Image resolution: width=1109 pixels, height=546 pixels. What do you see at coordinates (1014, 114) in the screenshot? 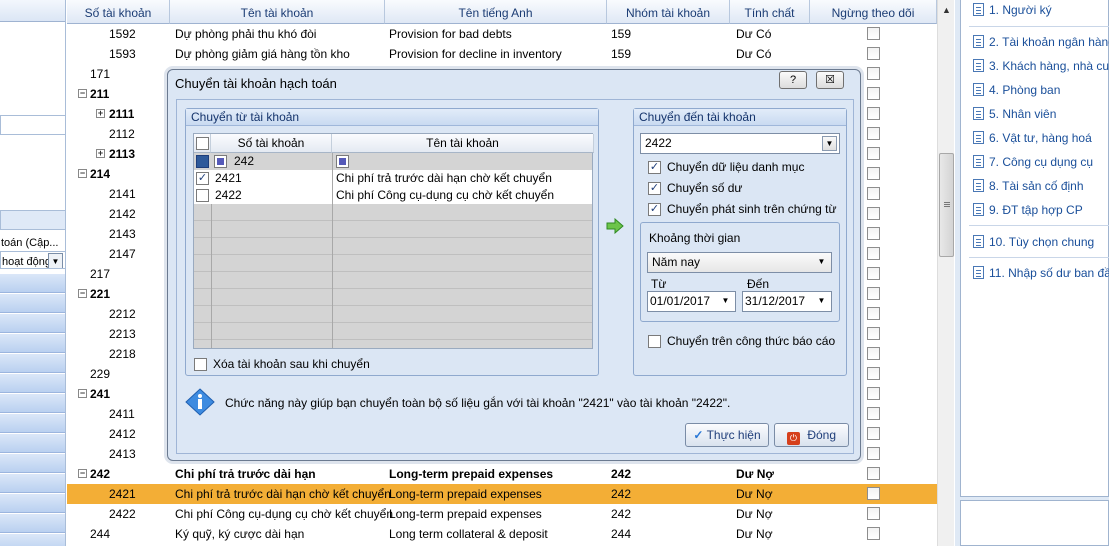
I see `shortcut-item: 5. Nhân viên` at bounding box center [1014, 114].